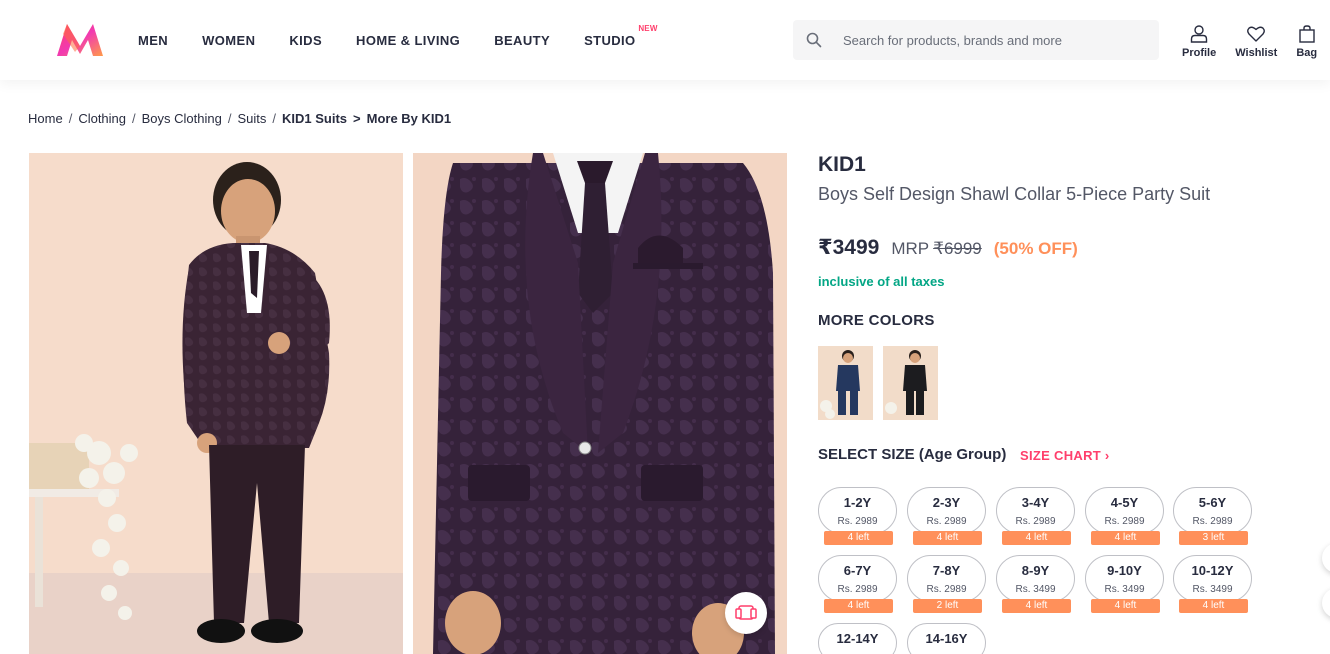 The image size is (1330, 654). I want to click on nav-men: MEN, so click(153, 40).